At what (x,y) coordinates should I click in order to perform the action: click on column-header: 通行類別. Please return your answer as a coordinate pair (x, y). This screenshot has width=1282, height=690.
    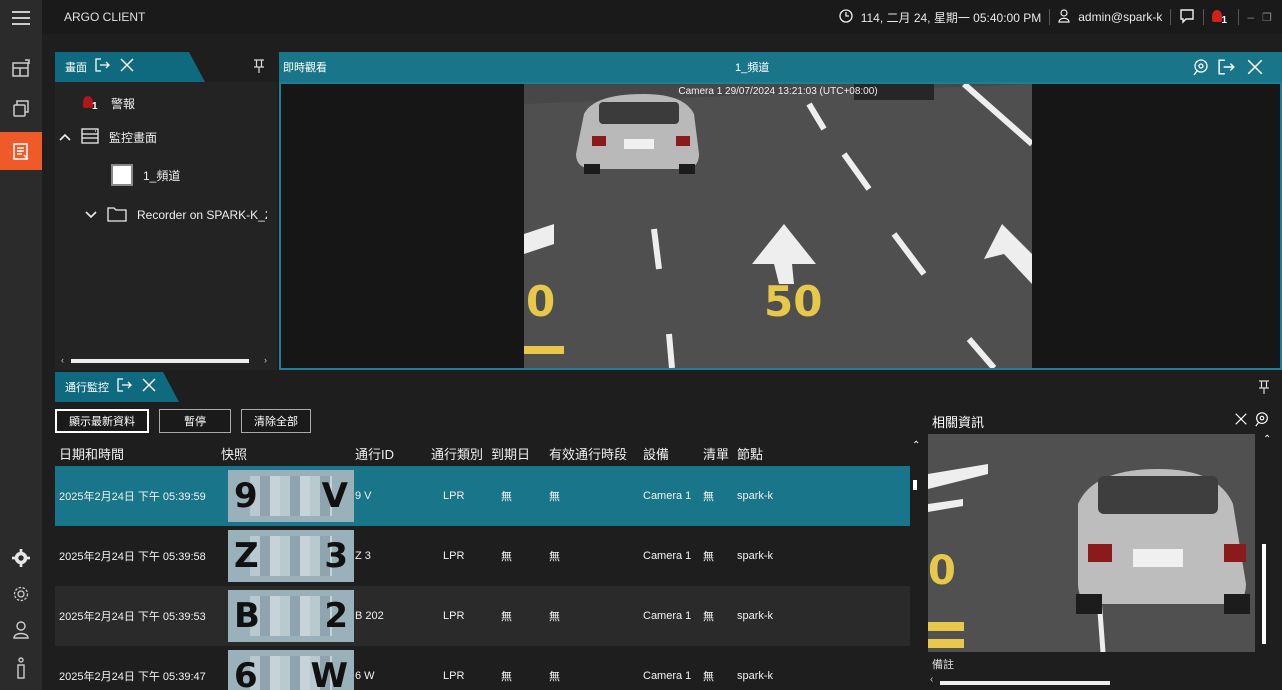
    Looking at the image, I should click on (457, 453).